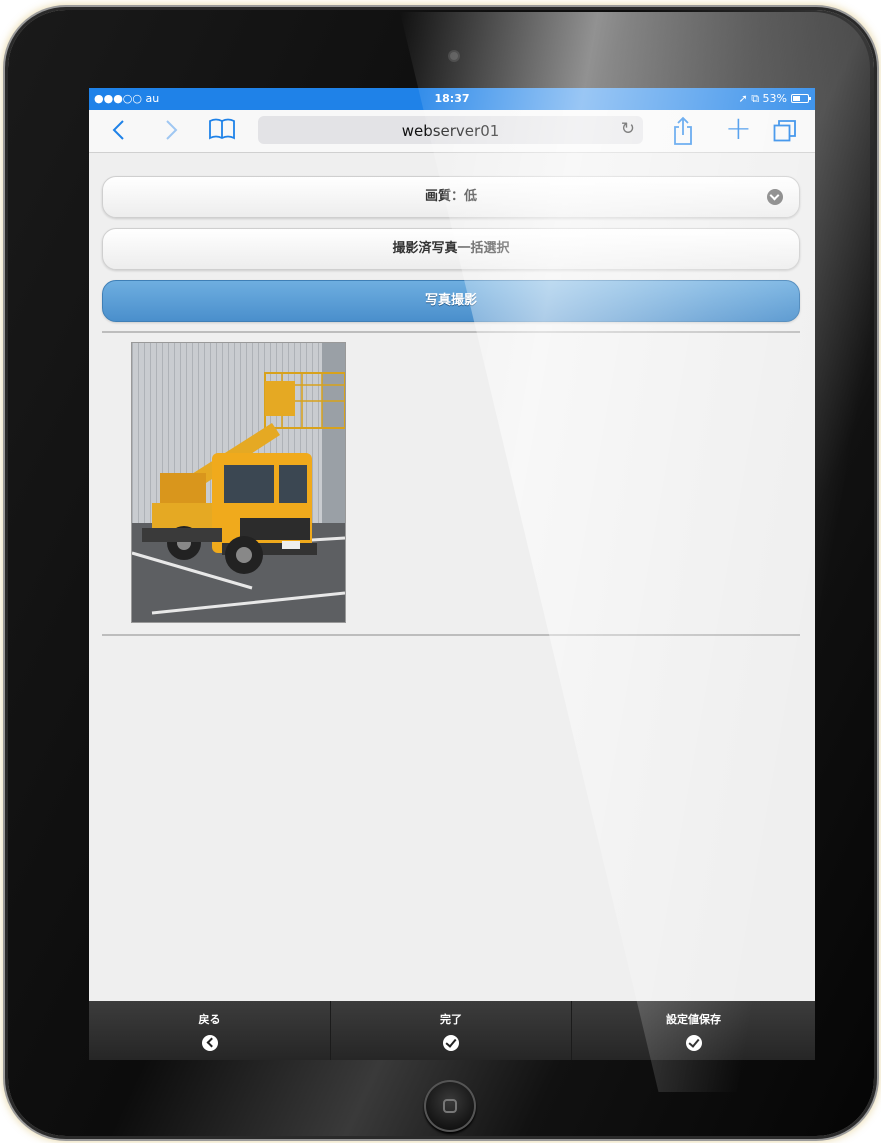 Image resolution: width=881 pixels, height=1143 pixels. I want to click on share-icon, so click(683, 134).